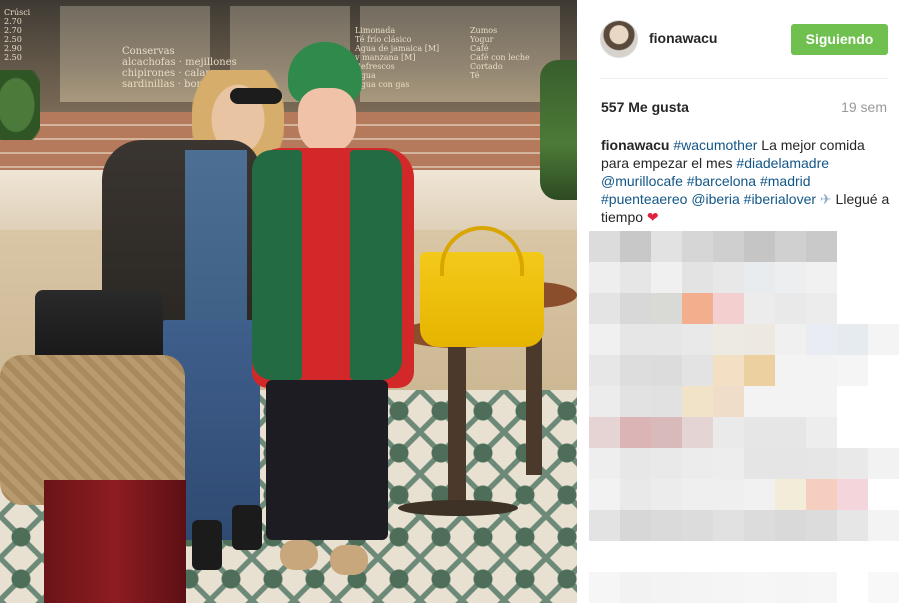  What do you see at coordinates (780, 199) in the screenshot?
I see `caption-hashtag-link: #iberialover` at bounding box center [780, 199].